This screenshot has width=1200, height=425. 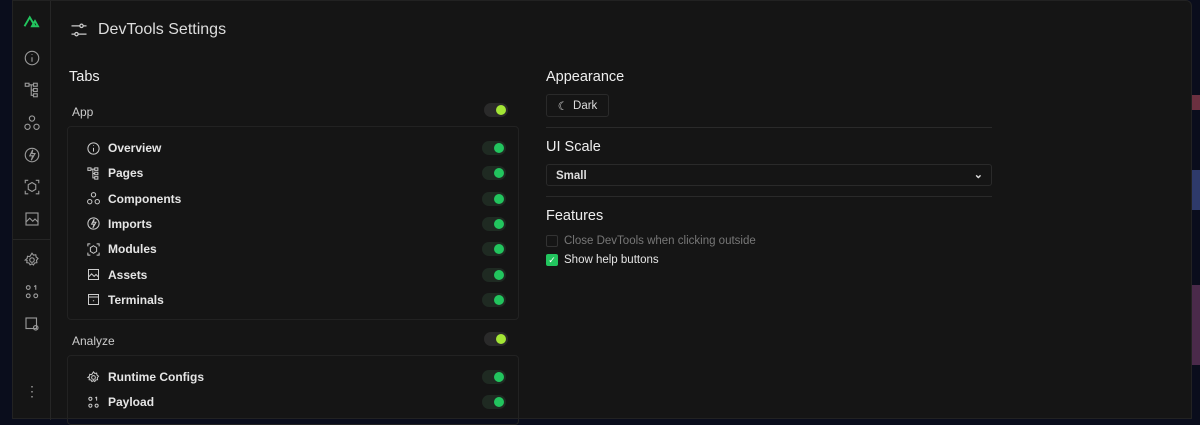 What do you see at coordinates (769, 175) in the screenshot?
I see `ui-scale-select: Small ⌄` at bounding box center [769, 175].